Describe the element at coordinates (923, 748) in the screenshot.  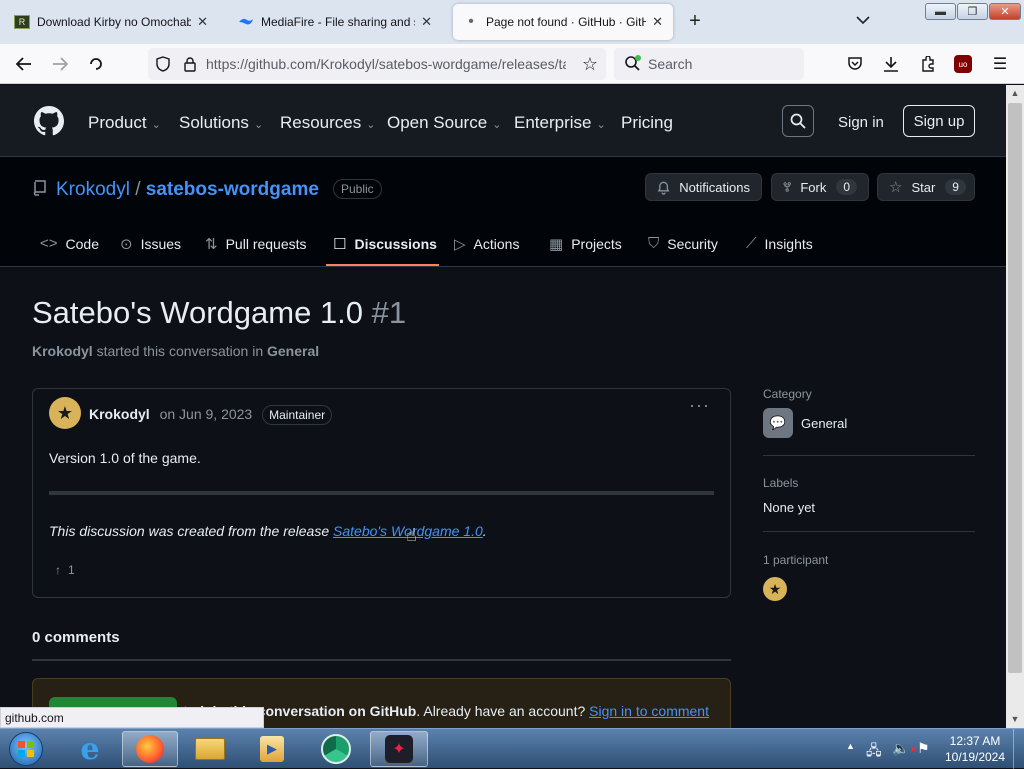
I see `action-center-flag-icon: ⚑` at that location.